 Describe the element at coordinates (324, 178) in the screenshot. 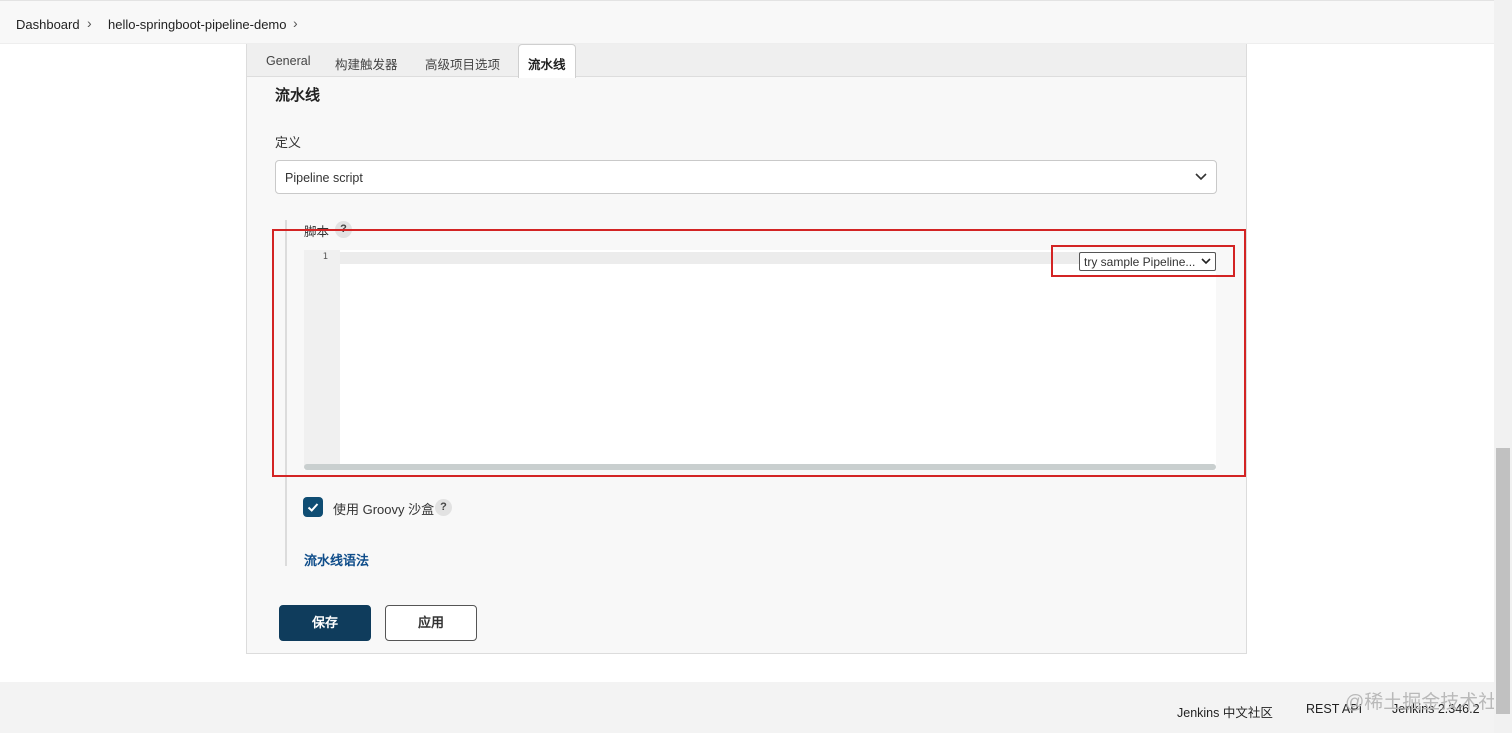

I see `definition-select-value: Pipeline script` at that location.